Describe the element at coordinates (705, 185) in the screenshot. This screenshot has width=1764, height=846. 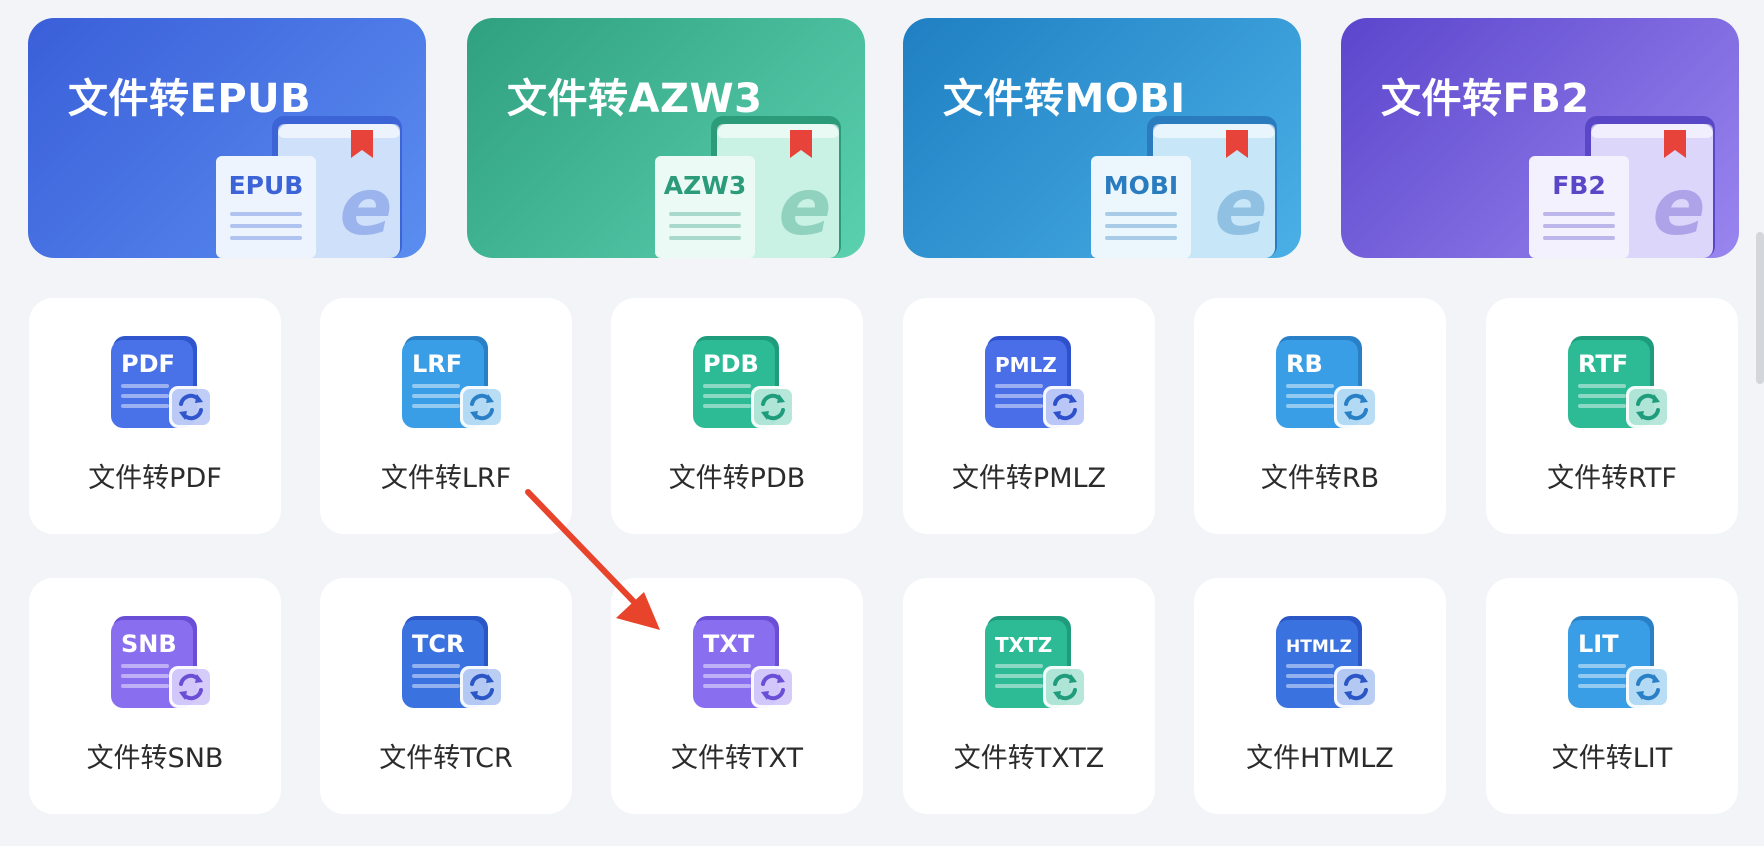
I see `doc-label: AZW3` at that location.